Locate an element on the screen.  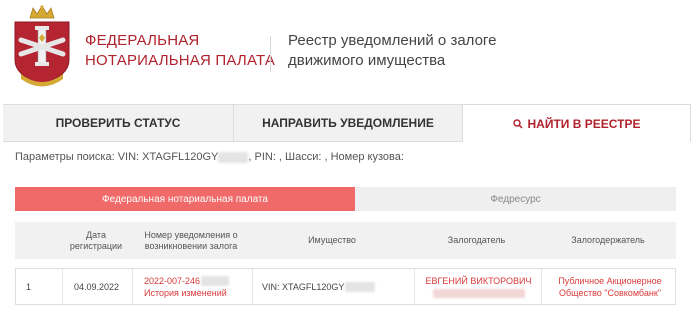
column-header-property: Имущество is located at coordinates (332, 240).